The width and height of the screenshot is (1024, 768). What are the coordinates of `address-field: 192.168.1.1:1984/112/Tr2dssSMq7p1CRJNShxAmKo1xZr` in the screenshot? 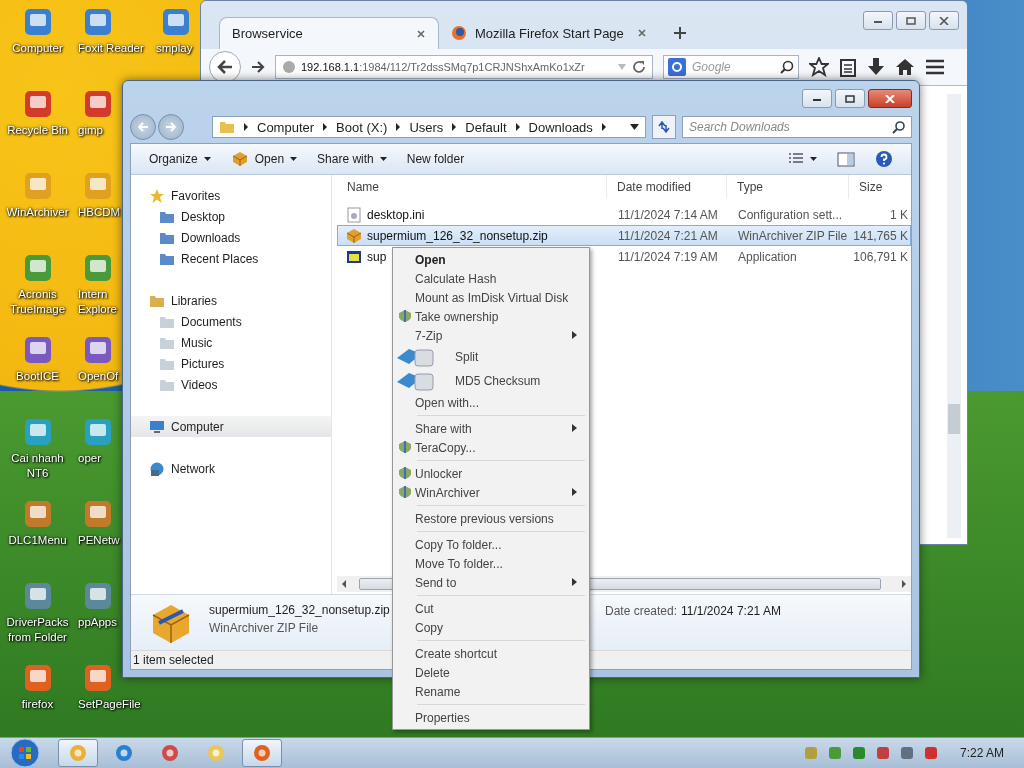 It's located at (464, 67).